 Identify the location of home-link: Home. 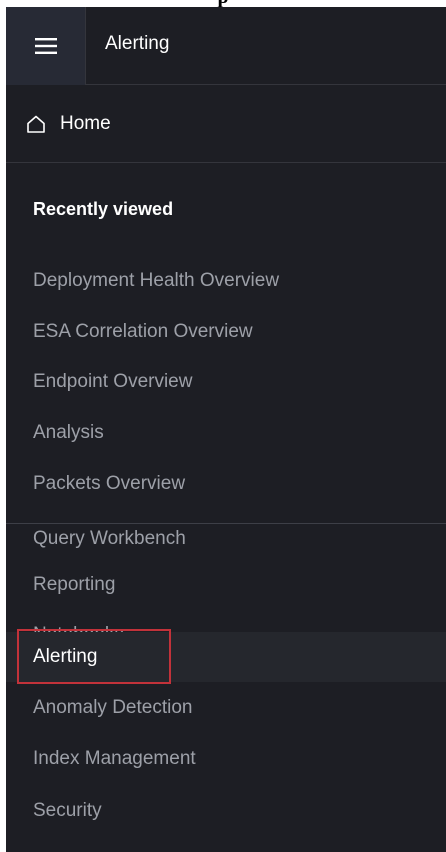
(226, 124).